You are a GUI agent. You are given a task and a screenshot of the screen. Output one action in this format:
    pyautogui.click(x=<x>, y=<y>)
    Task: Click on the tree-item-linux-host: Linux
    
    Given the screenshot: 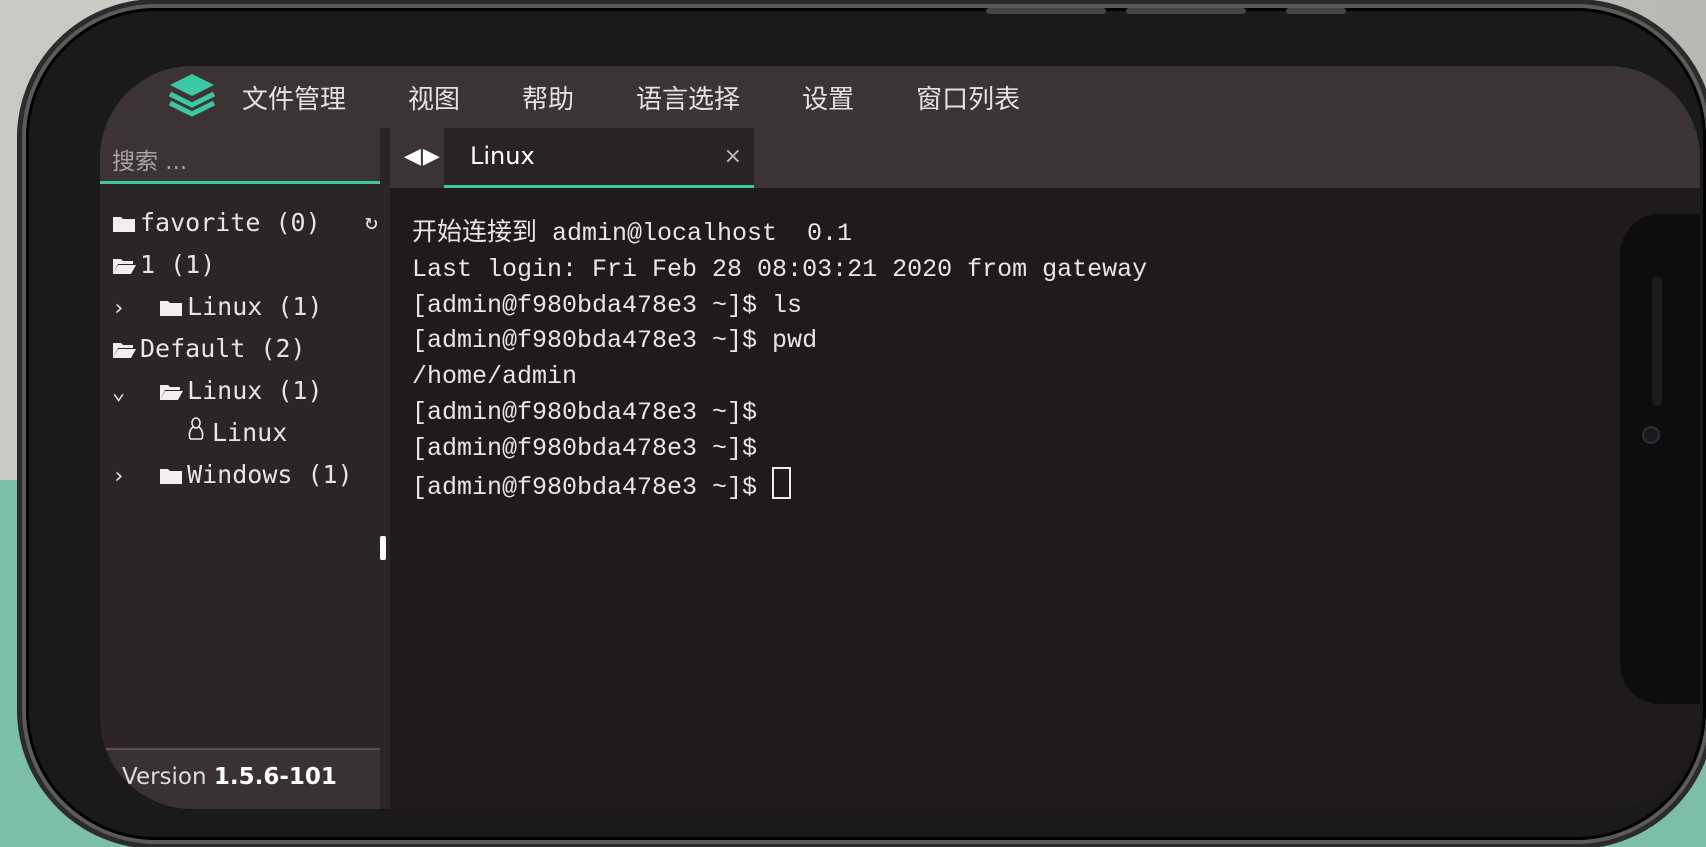 What is the action you would take?
    pyautogui.click(x=247, y=433)
    